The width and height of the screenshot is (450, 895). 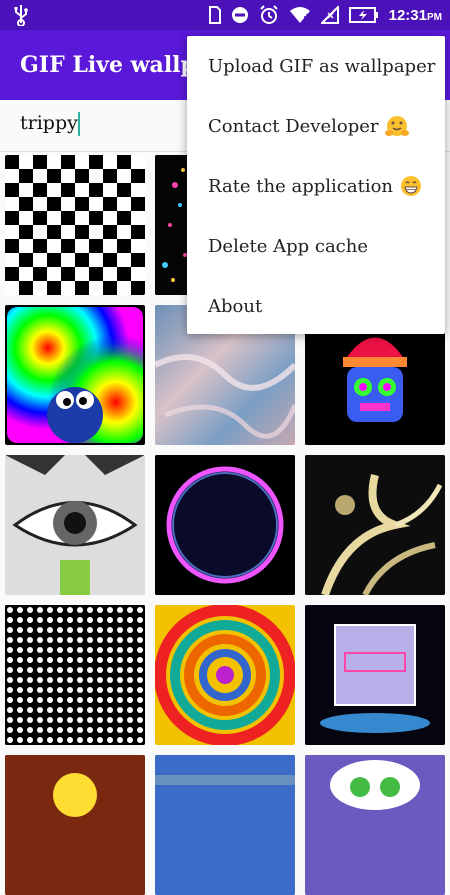 I want to click on menu-item-upload-gif: Upload GIF as wallpaper, so click(x=316, y=66).